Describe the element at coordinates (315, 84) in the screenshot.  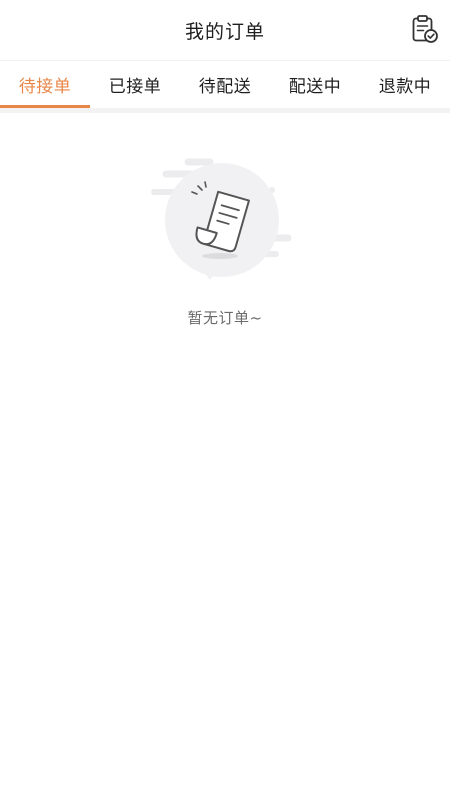
I see `tab-delivering: 配送中` at that location.